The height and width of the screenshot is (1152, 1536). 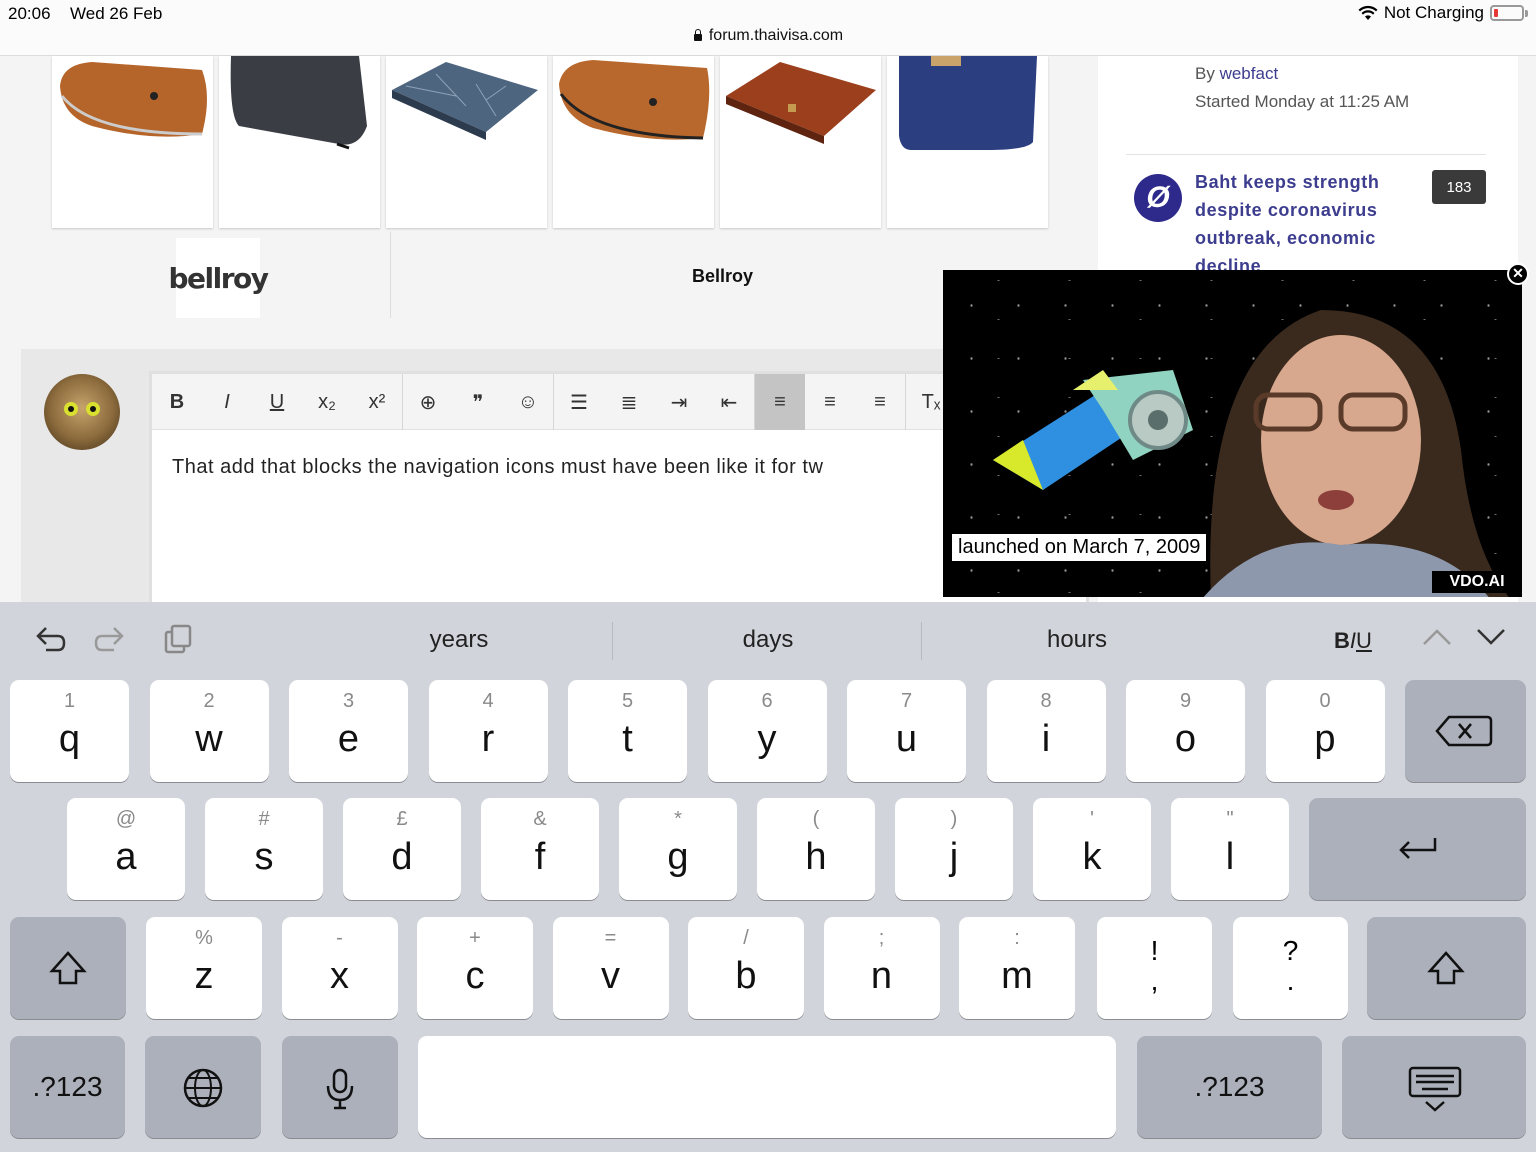 I want to click on key-n: ; n, so click(x=881, y=968).